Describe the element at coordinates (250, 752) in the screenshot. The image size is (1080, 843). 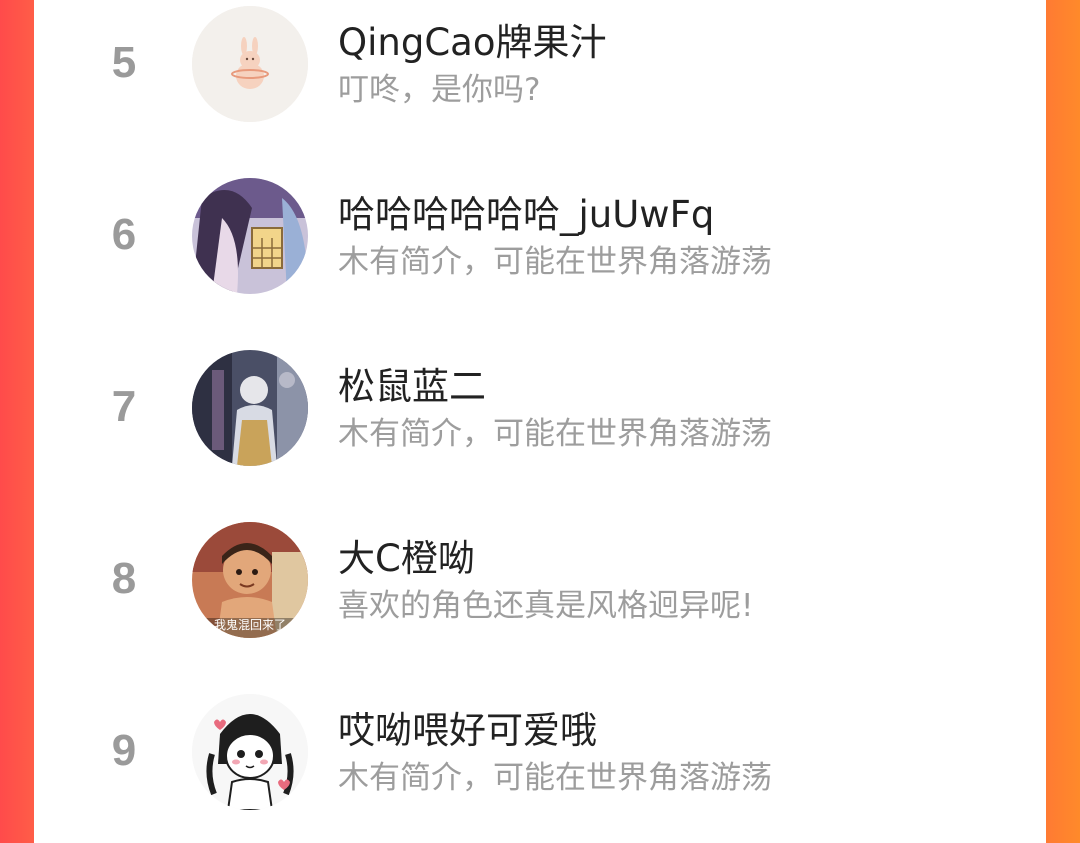
I see `sketch-girl-avatar-icon` at that location.